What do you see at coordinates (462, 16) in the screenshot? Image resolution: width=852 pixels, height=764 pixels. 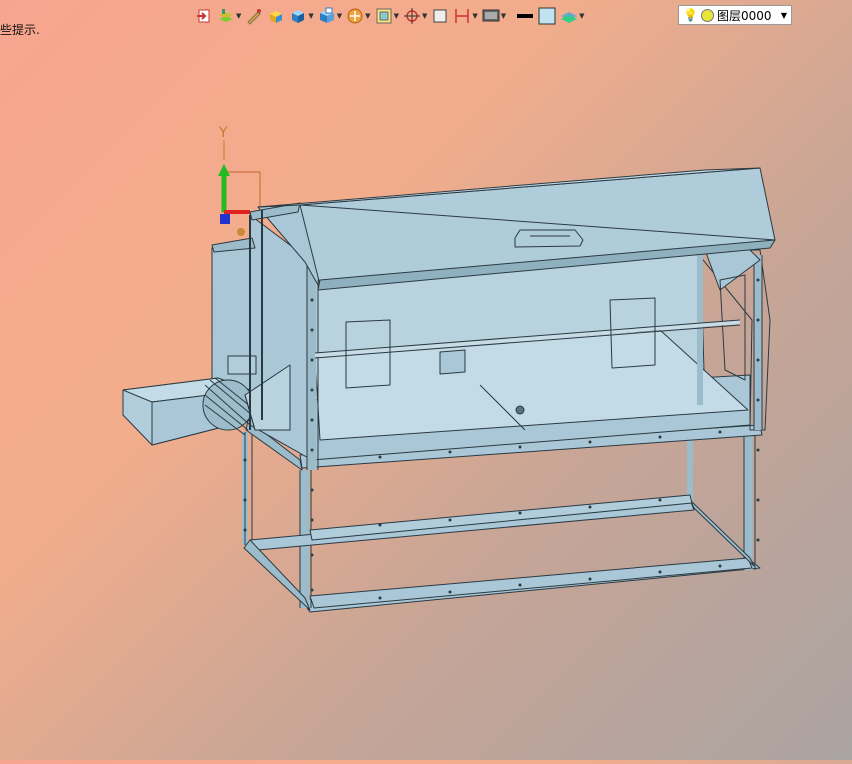 I see `dimension-icon` at bounding box center [462, 16].